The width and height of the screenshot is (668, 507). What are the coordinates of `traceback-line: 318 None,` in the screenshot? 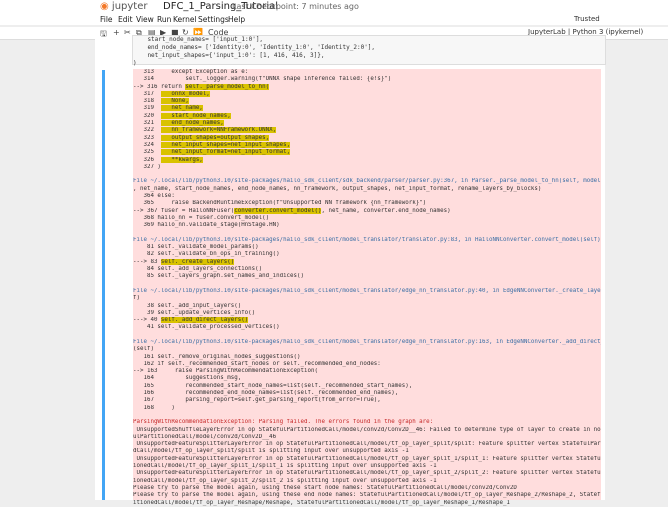 It's located at (161, 101).